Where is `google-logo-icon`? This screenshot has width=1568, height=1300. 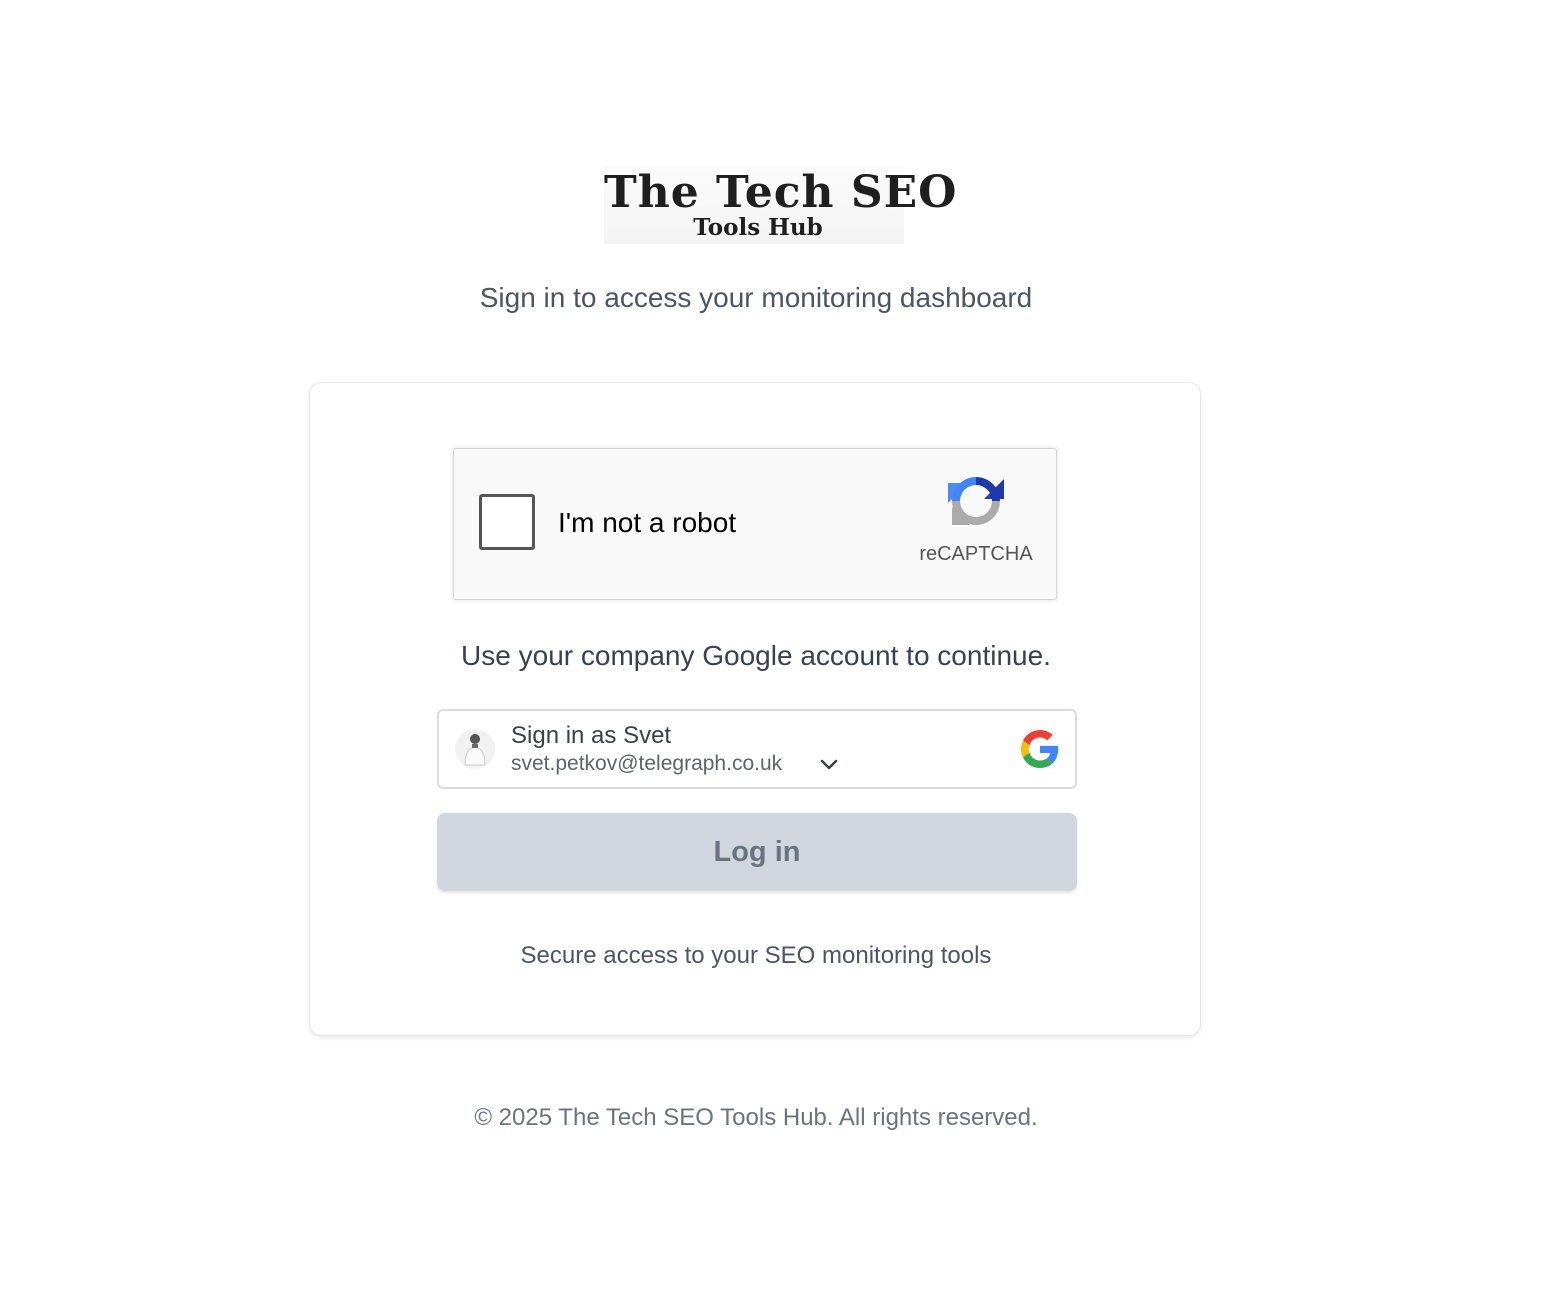
google-logo-icon is located at coordinates (1040, 749).